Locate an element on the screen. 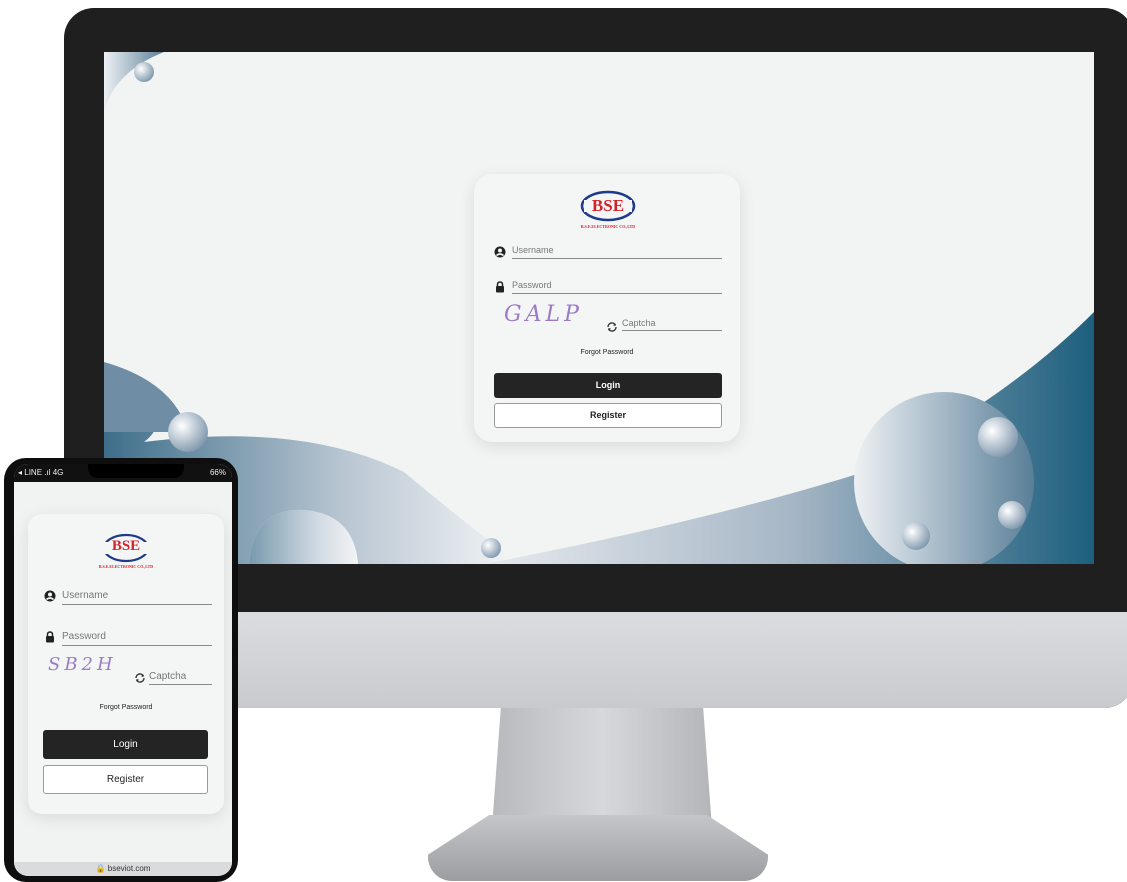 This screenshot has width=1127, height=882. monitor-base is located at coordinates (598, 848).